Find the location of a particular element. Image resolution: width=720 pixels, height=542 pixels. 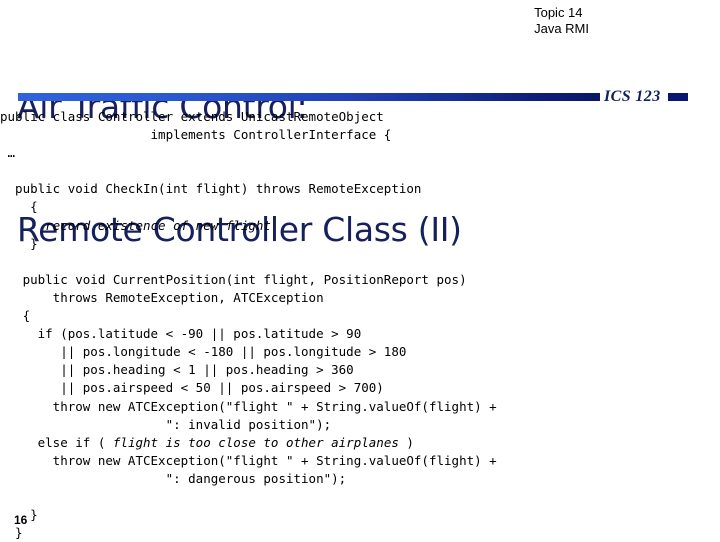

topic-block: Topic 14 Java RMI is located at coordinates (561, 21).